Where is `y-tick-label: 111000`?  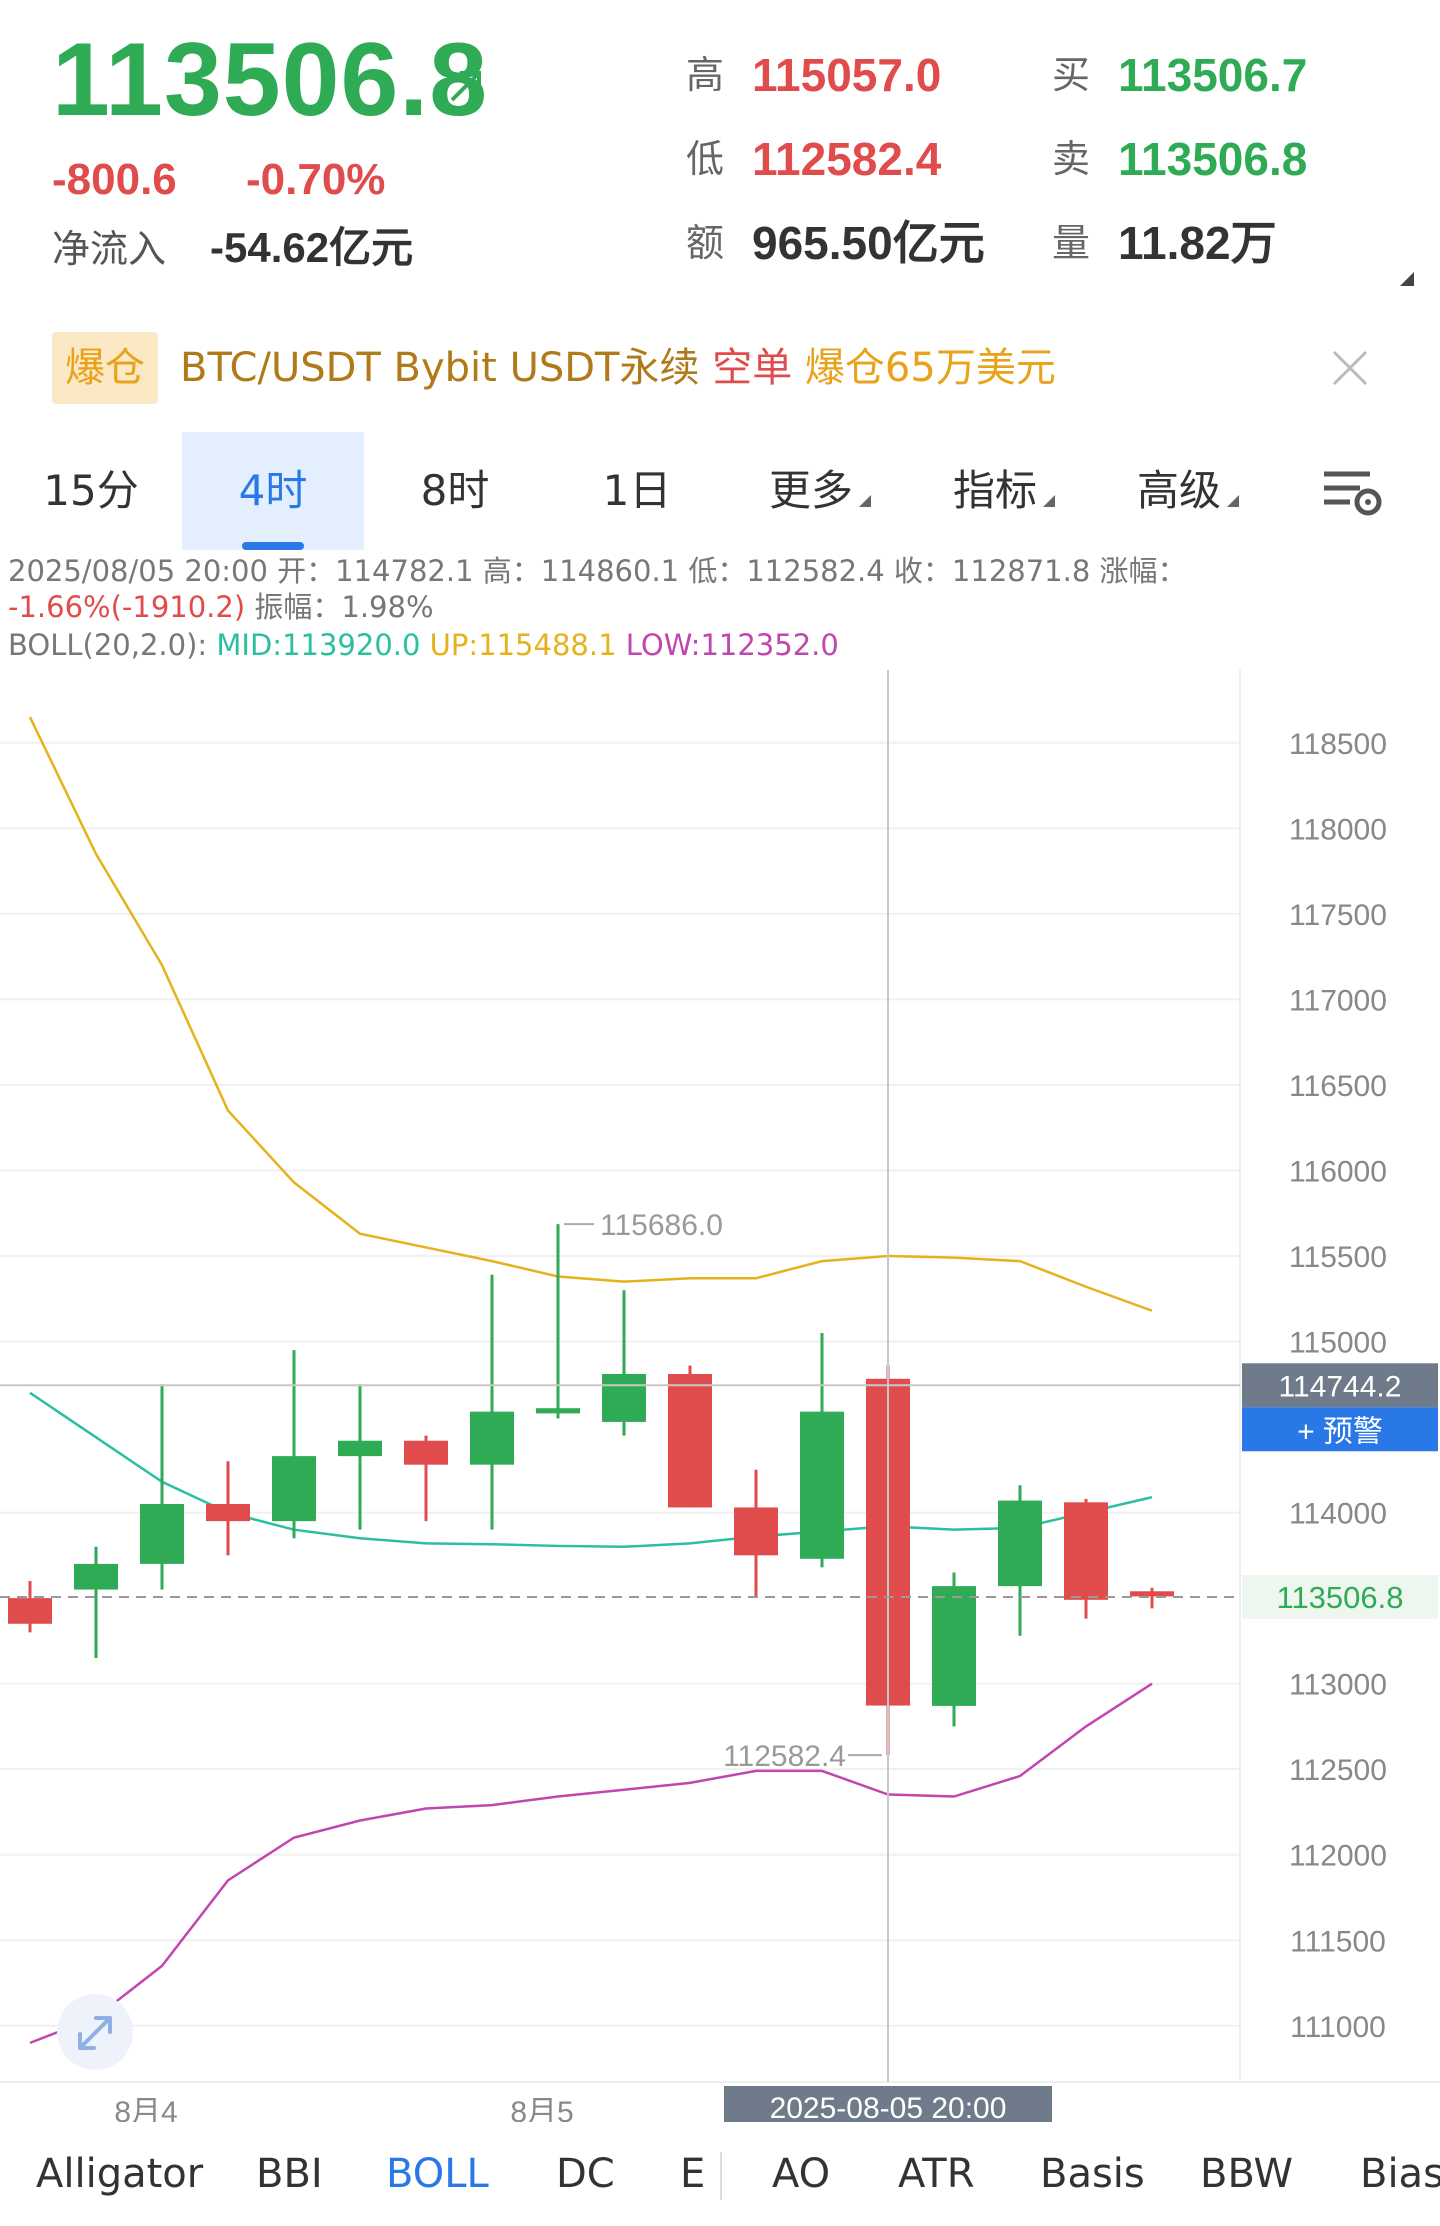
y-tick-label: 111000 is located at coordinates (1338, 2027).